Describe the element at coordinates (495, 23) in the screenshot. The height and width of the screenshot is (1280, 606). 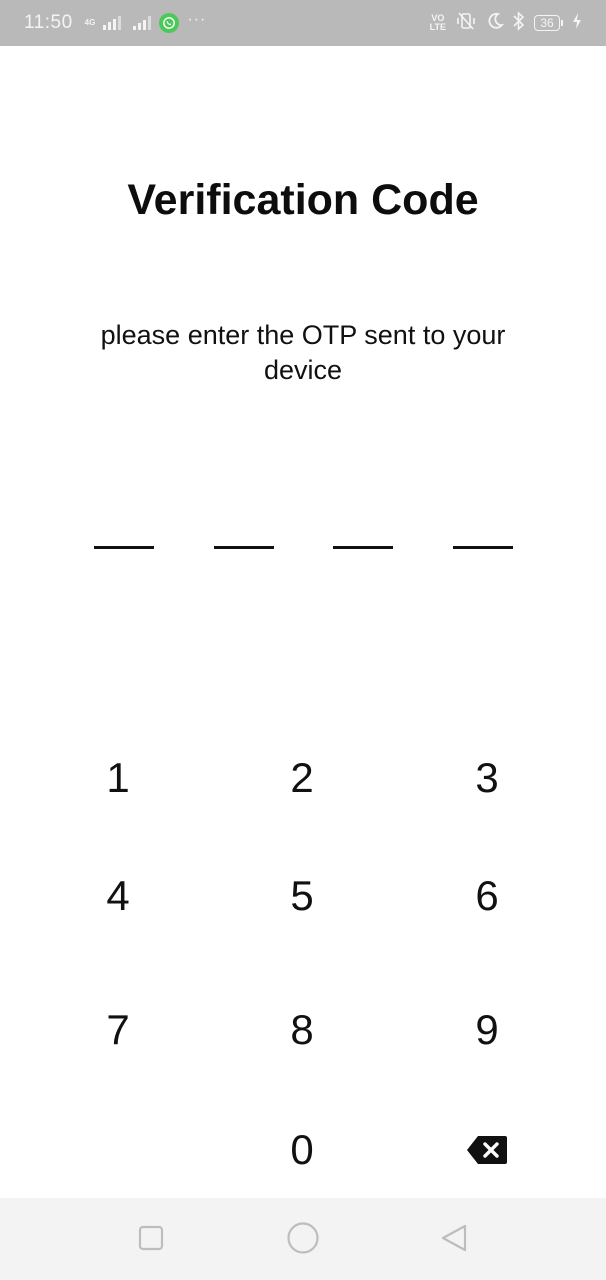
I see `moon-icon` at that location.